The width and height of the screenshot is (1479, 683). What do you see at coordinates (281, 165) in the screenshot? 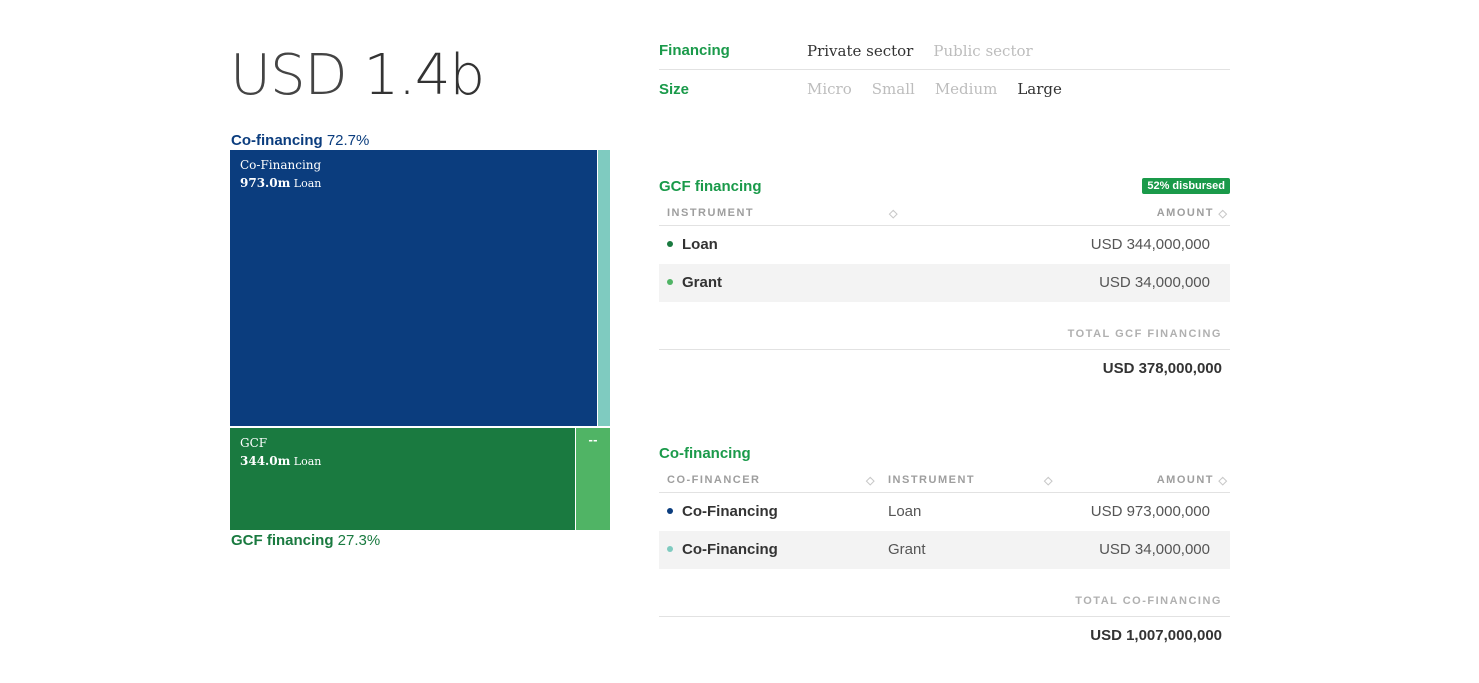
I see `treemap-cell-name: Co-Financing` at bounding box center [281, 165].